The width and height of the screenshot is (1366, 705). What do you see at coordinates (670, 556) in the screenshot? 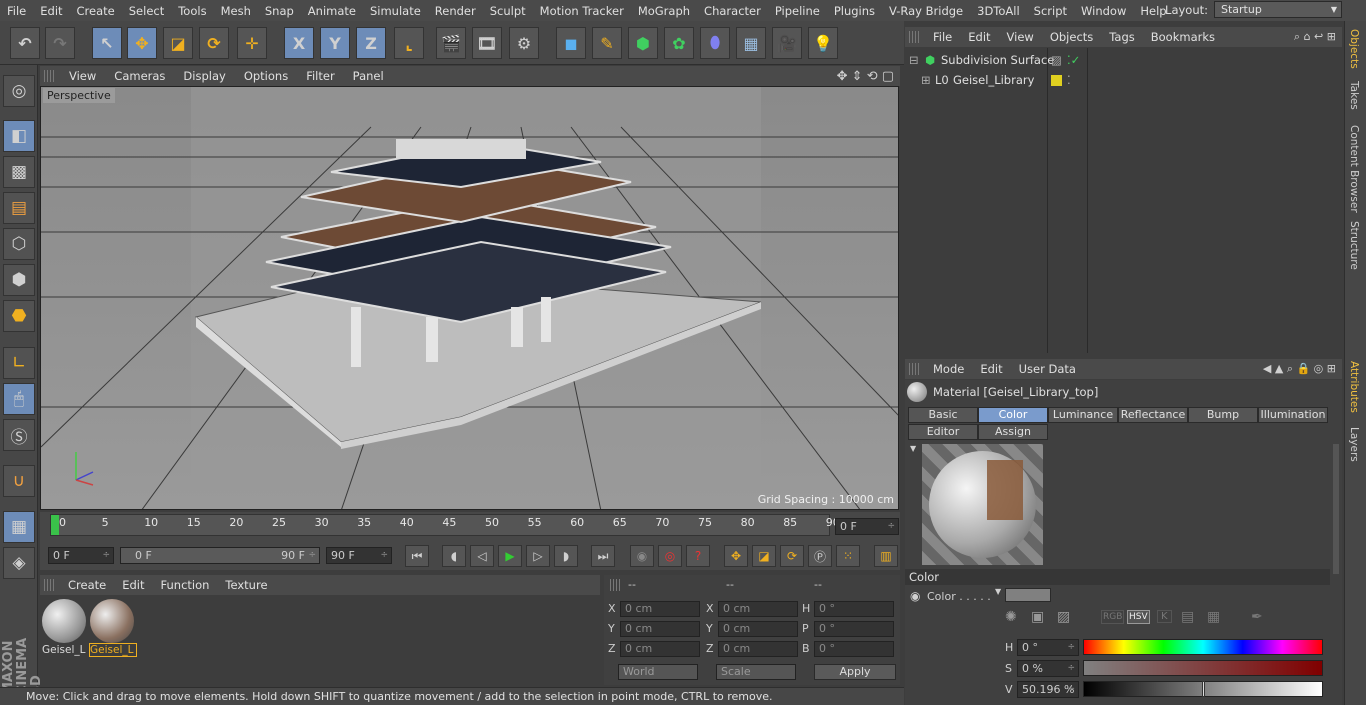
I see `auto-key-icon: ◎` at bounding box center [670, 556].